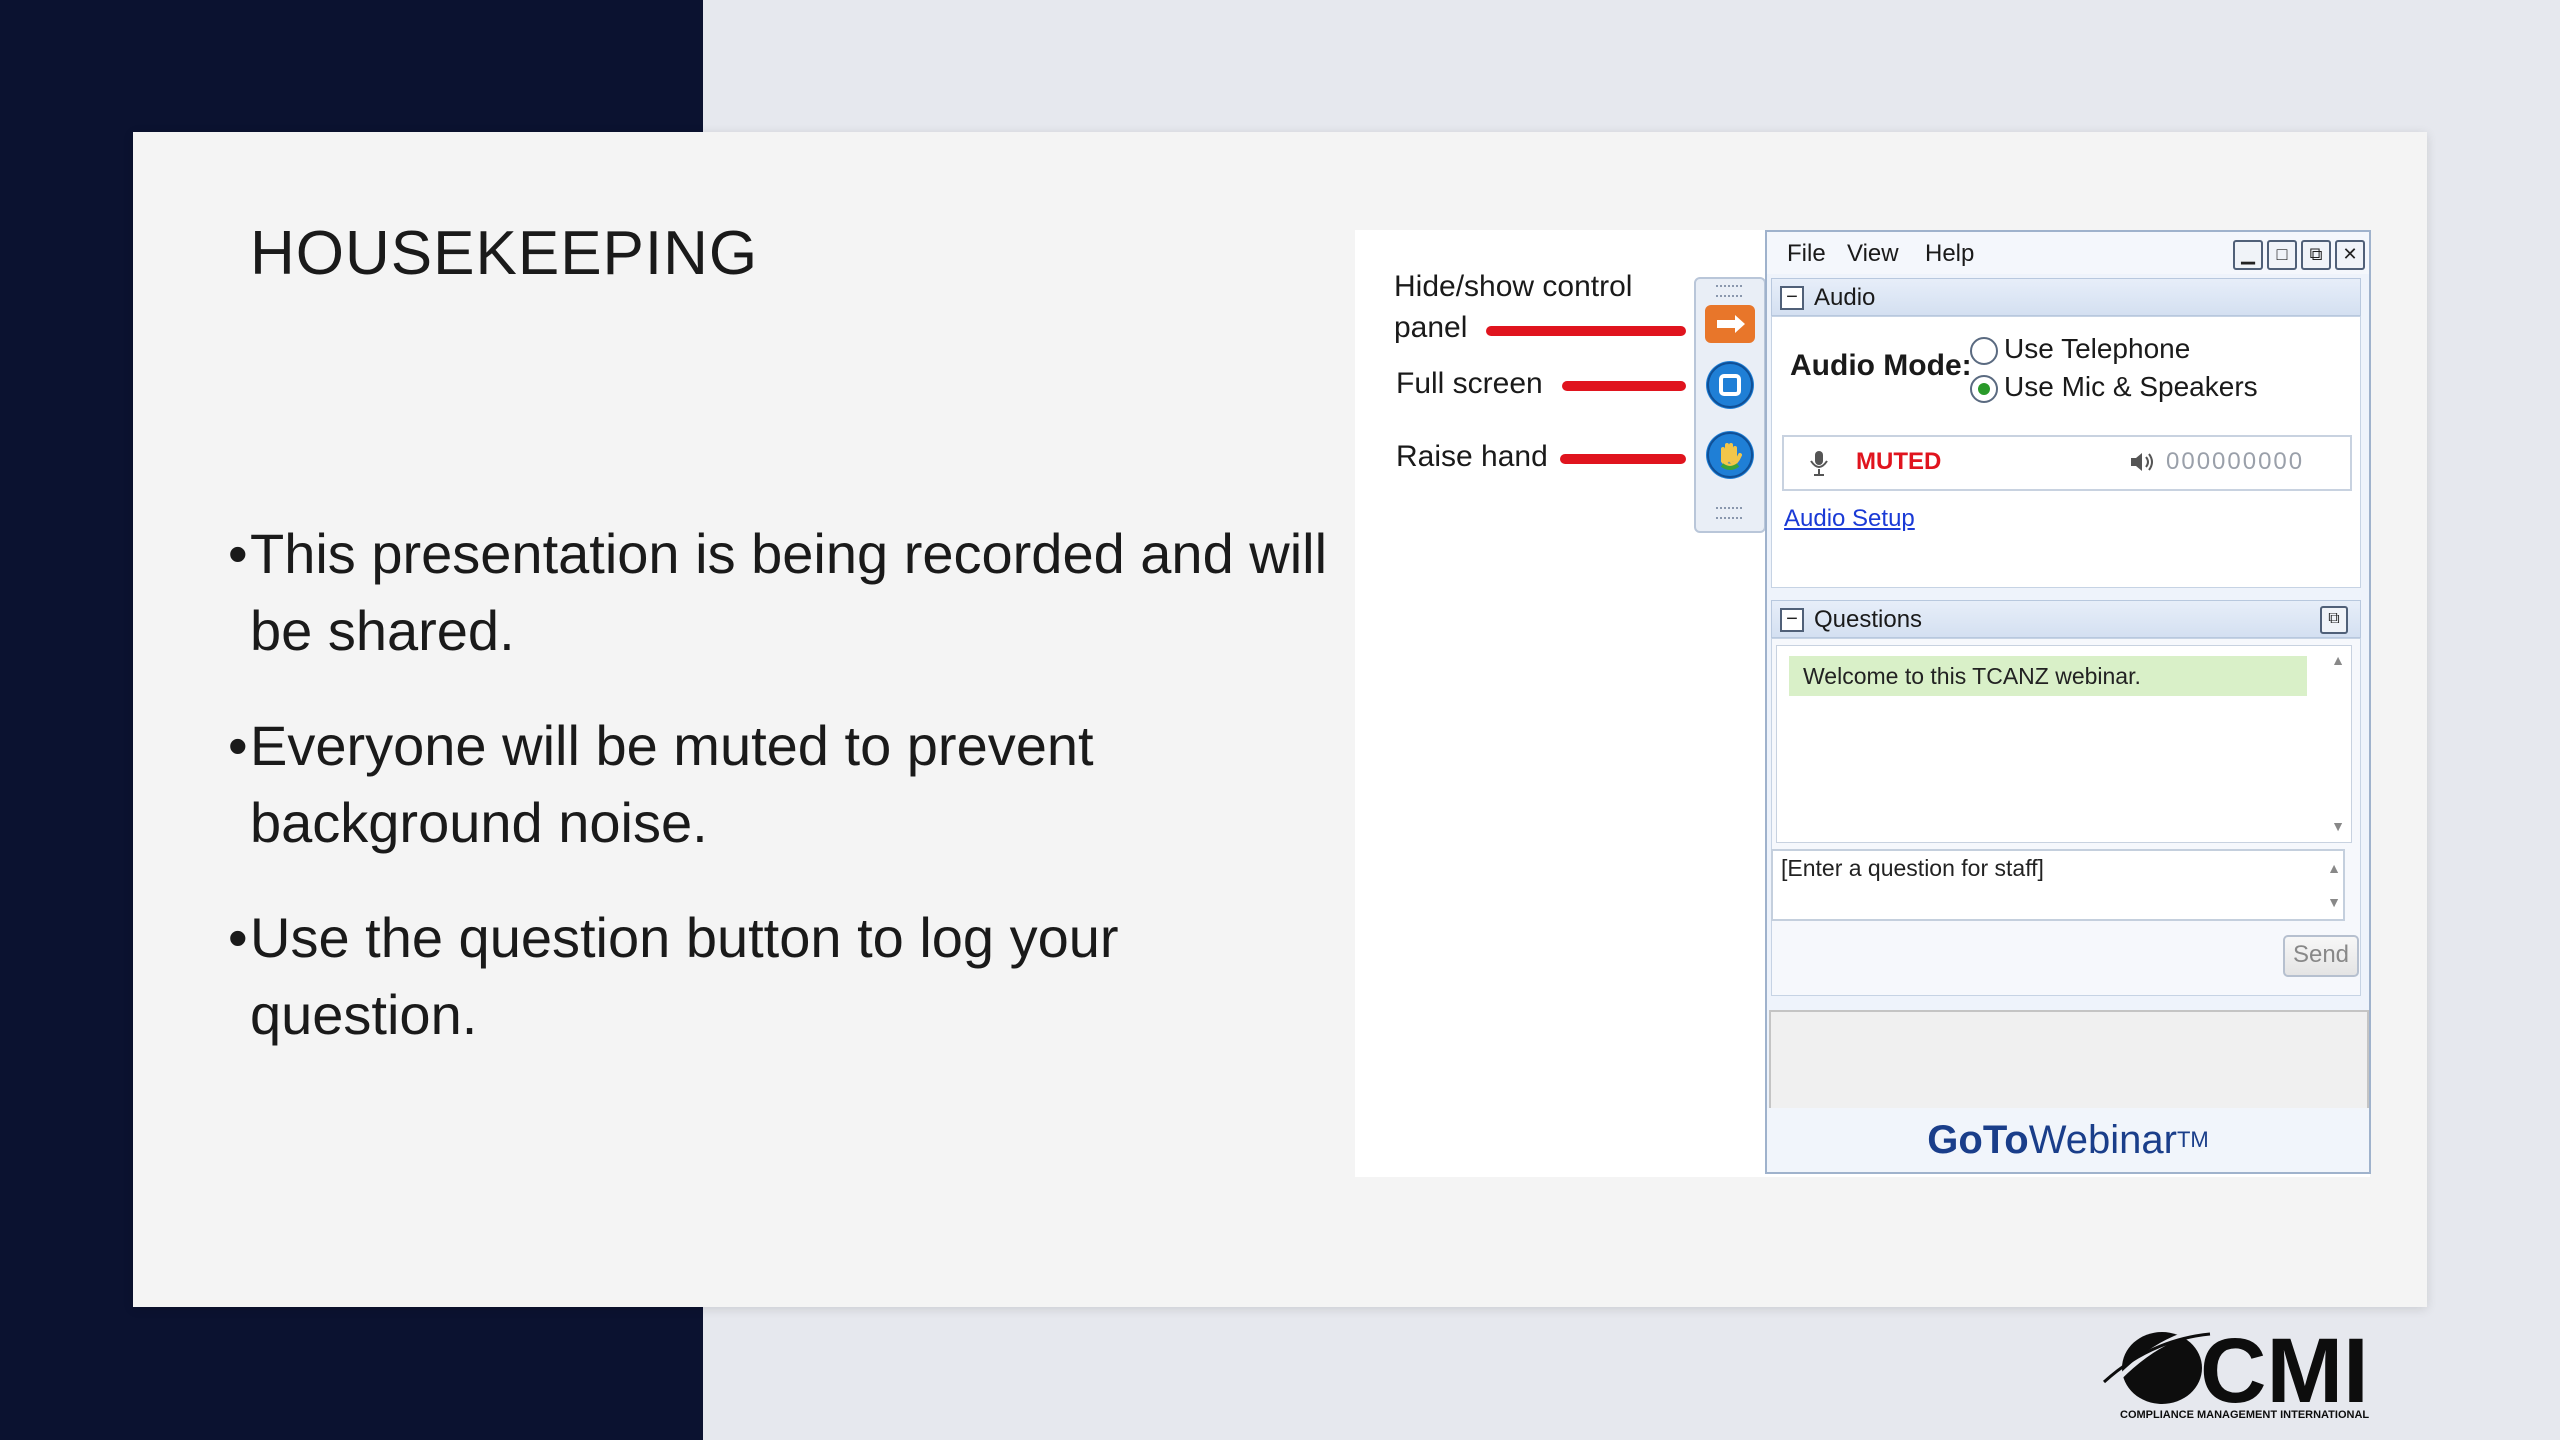  I want to click on arrow-right-icon, so click(1731, 324).